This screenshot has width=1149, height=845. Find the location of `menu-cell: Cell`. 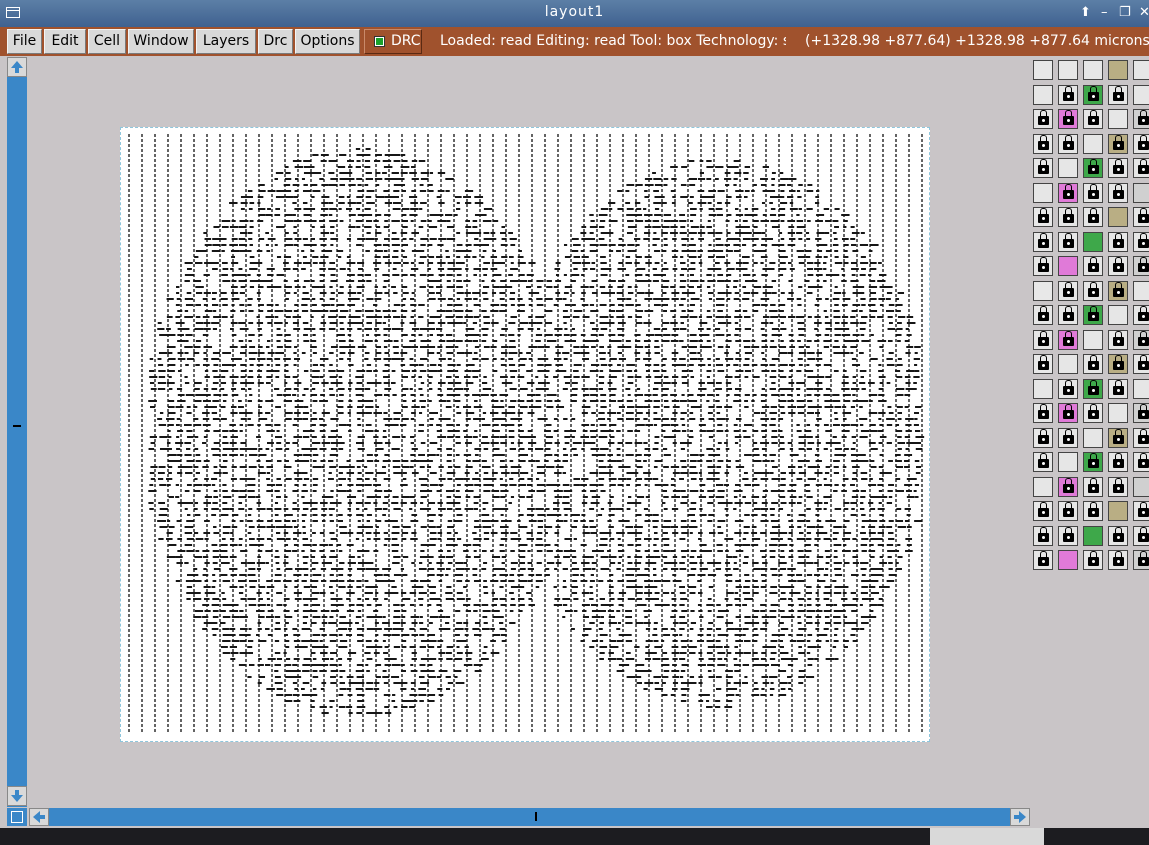

menu-cell: Cell is located at coordinates (107, 41).